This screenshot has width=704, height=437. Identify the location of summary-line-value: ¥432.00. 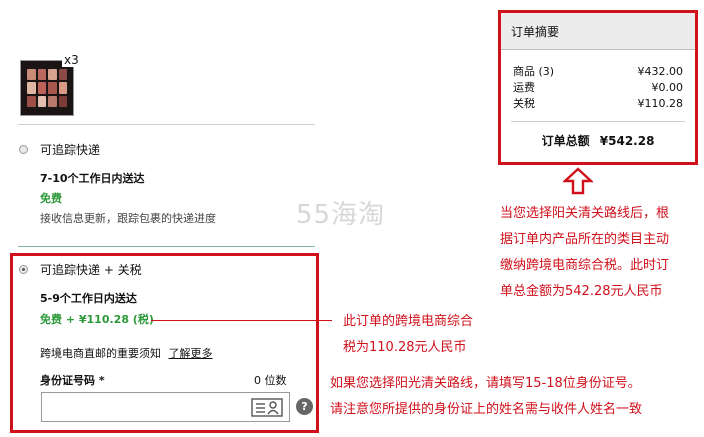
(660, 71).